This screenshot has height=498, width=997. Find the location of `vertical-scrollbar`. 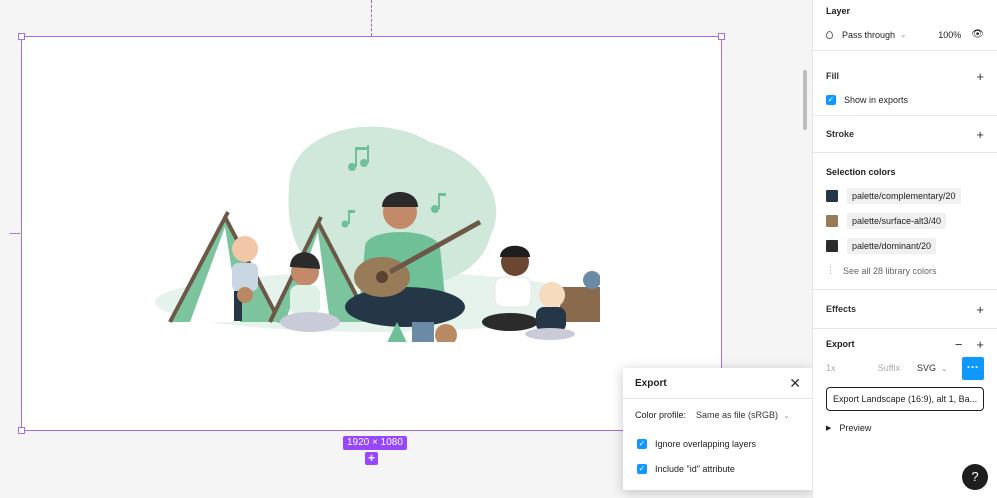

vertical-scrollbar is located at coordinates (805, 100).